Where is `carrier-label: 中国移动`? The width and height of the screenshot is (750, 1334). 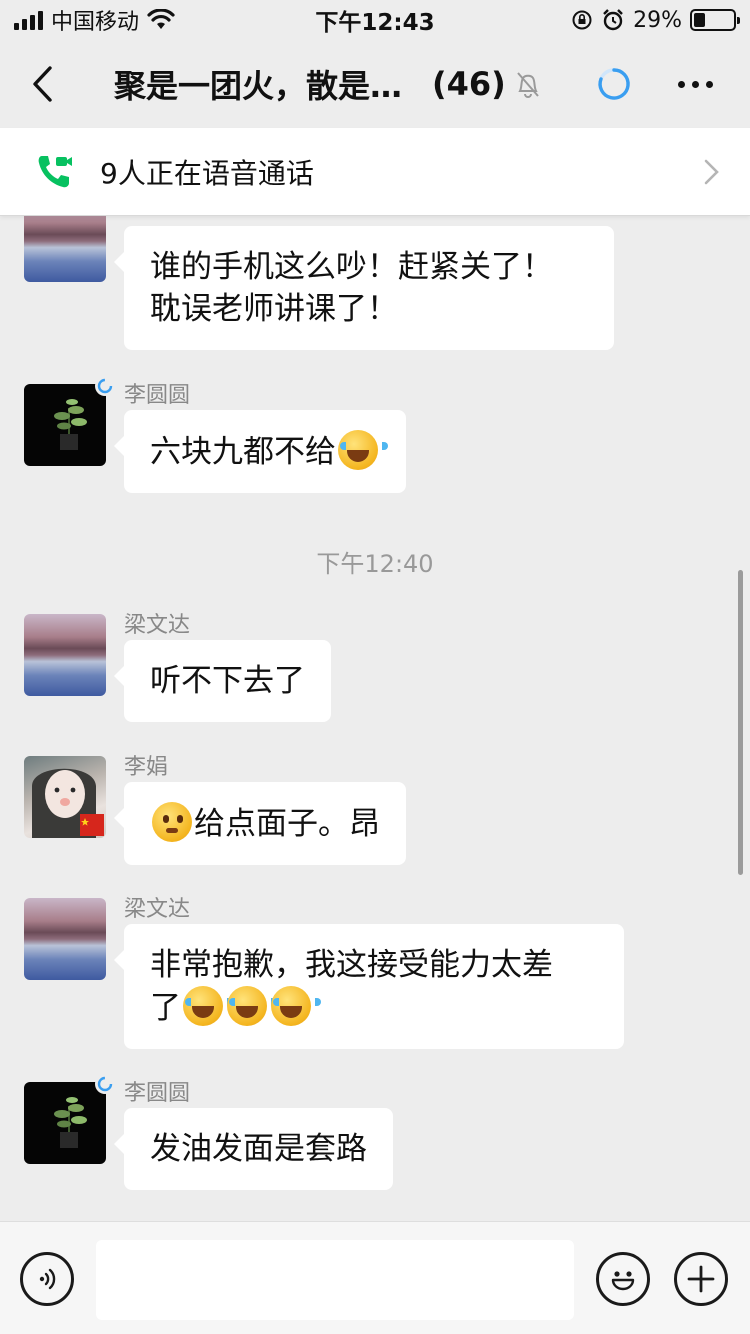
carrier-label: 中国移动 is located at coordinates (95, 22).